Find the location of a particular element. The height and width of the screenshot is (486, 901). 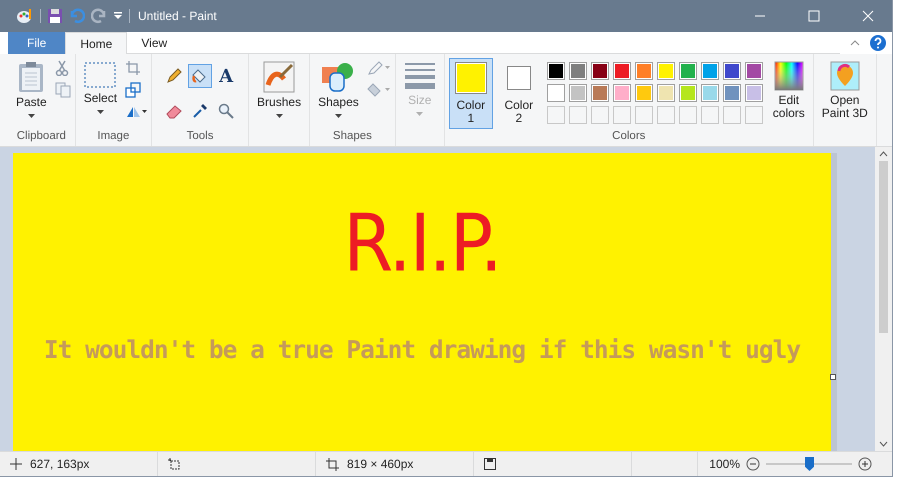

ribbon-tab: Home is located at coordinates (96, 43).